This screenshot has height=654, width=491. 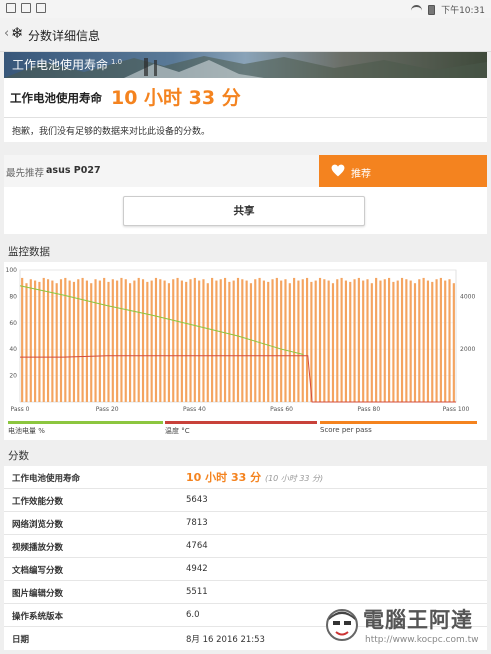 What do you see at coordinates (21, 640) in the screenshot?
I see `score-key: 日期` at bounding box center [21, 640].